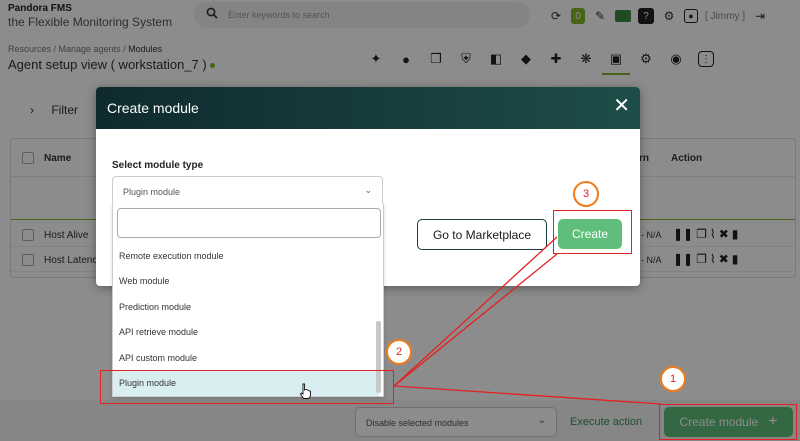 The width and height of the screenshot is (800, 441). I want to click on step-badge-1: 1, so click(673, 379).